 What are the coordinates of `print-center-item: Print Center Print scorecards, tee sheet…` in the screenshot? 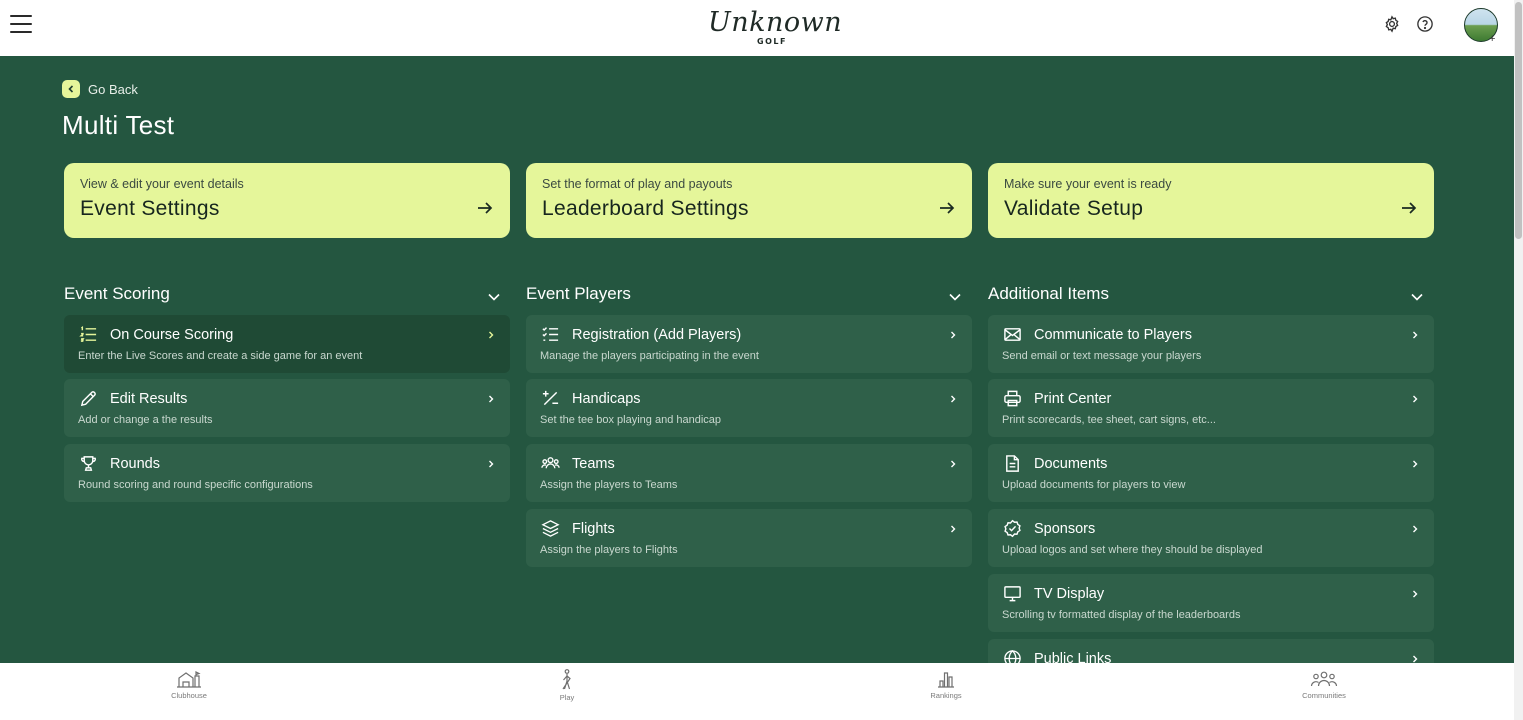 It's located at (1211, 408).